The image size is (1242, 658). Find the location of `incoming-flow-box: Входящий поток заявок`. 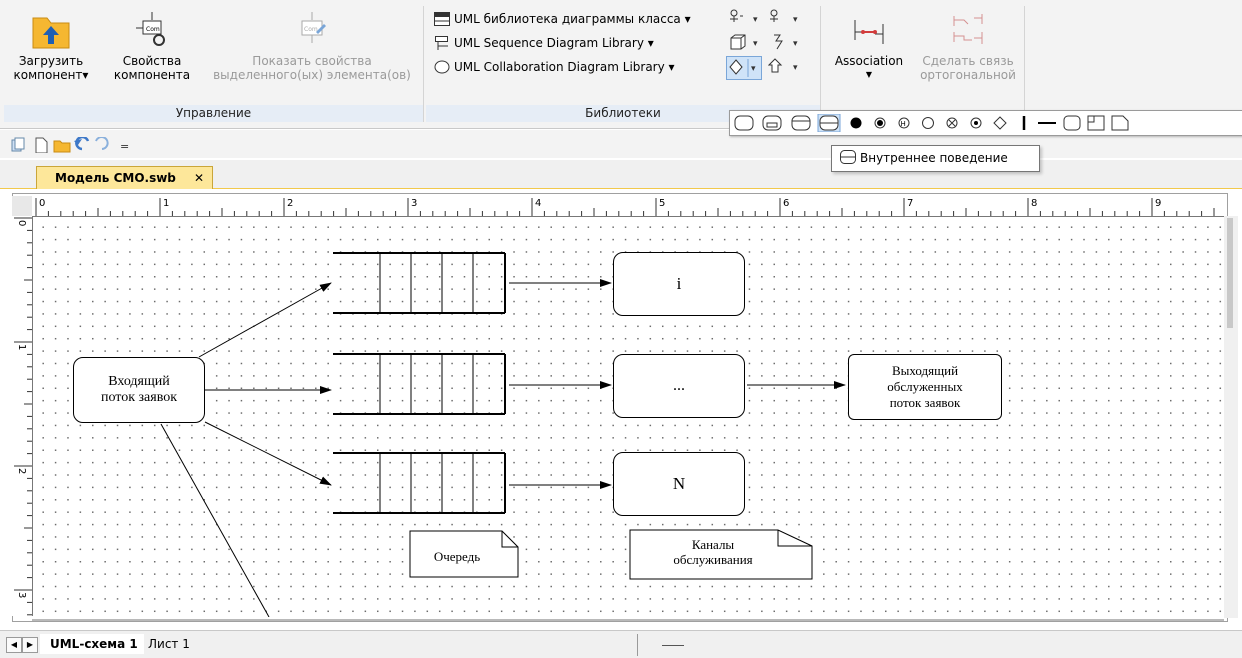

incoming-flow-box: Входящий поток заявок is located at coordinates (139, 390).